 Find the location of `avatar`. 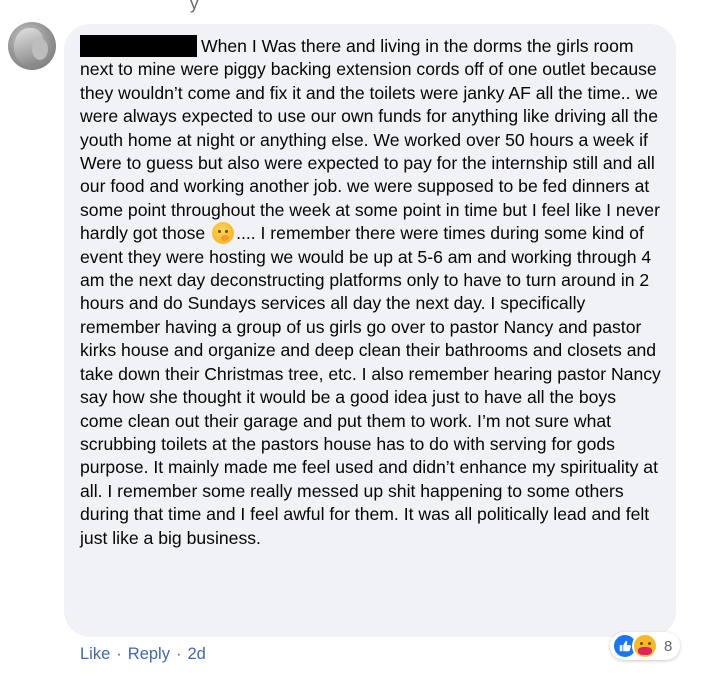

avatar is located at coordinates (32, 46).